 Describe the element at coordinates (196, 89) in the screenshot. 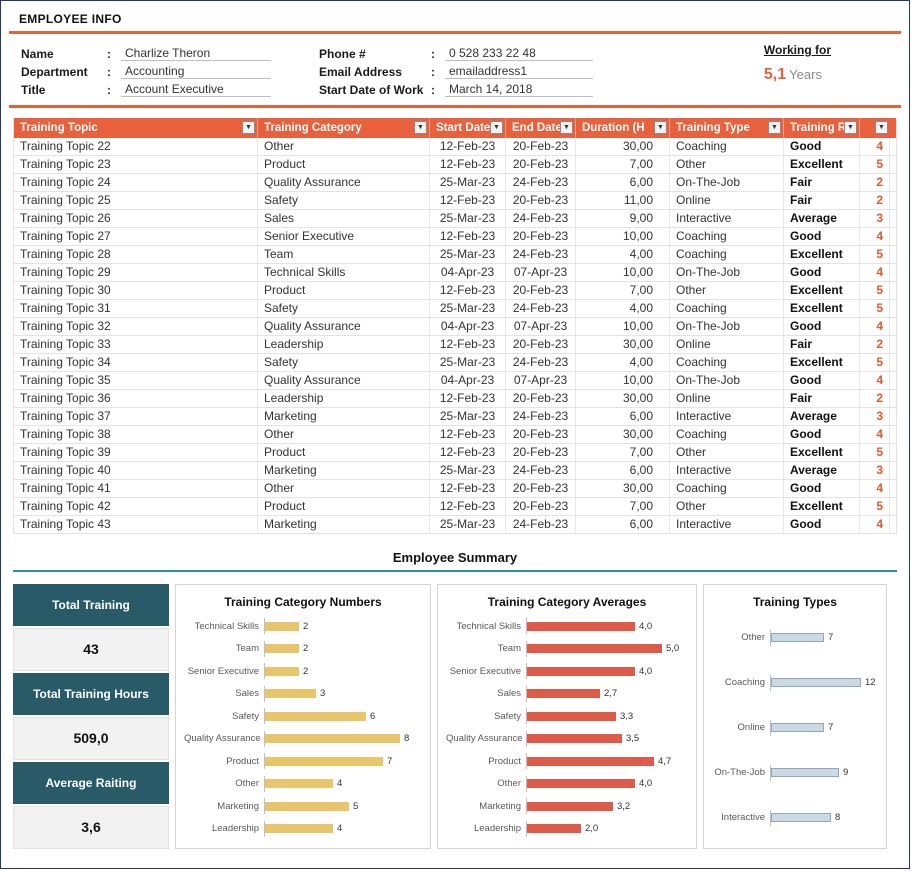

I see `info-field-value: Account Executive` at that location.